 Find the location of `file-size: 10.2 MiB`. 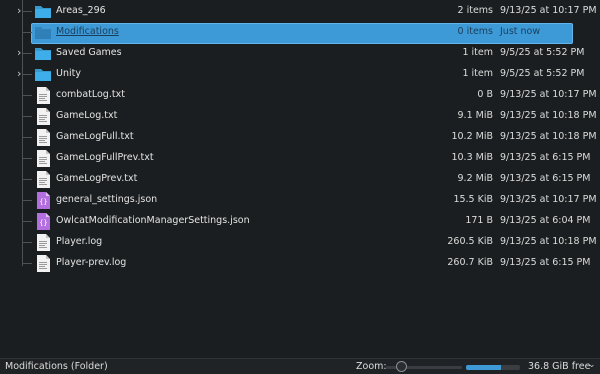

file-size: 10.2 MiB is located at coordinates (472, 136).